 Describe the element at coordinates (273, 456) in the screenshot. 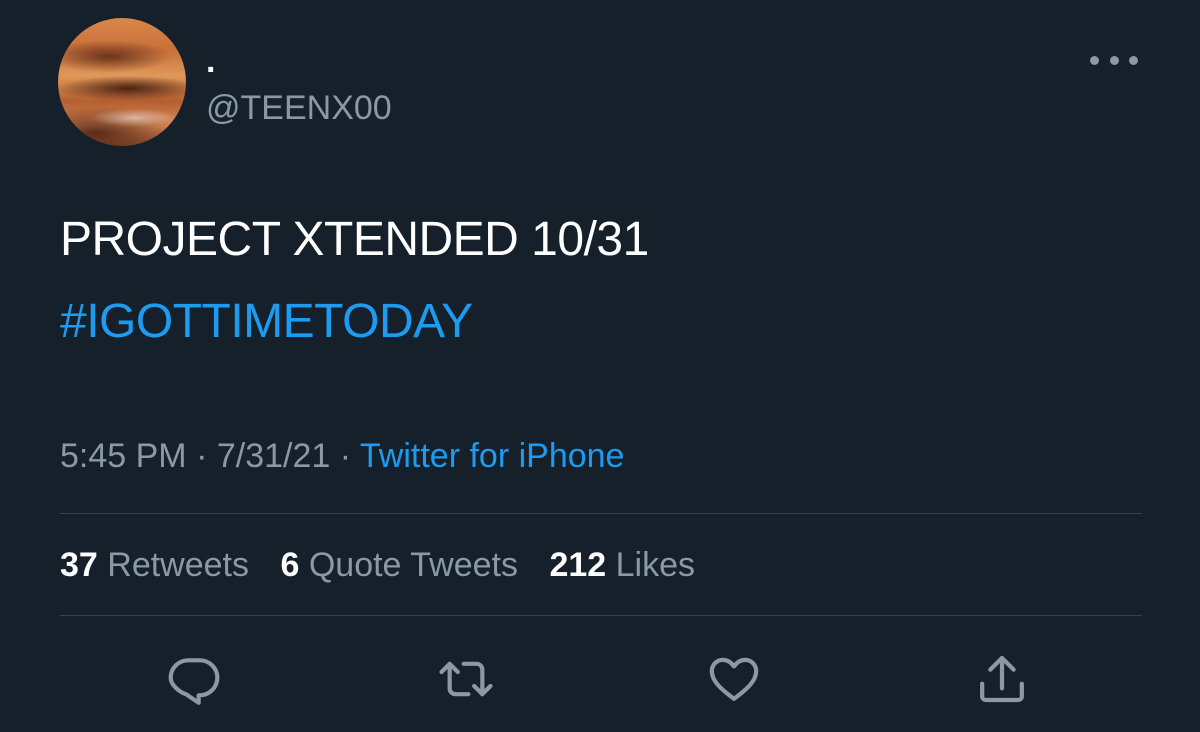

I see `tweet-date: 7/31/21` at that location.